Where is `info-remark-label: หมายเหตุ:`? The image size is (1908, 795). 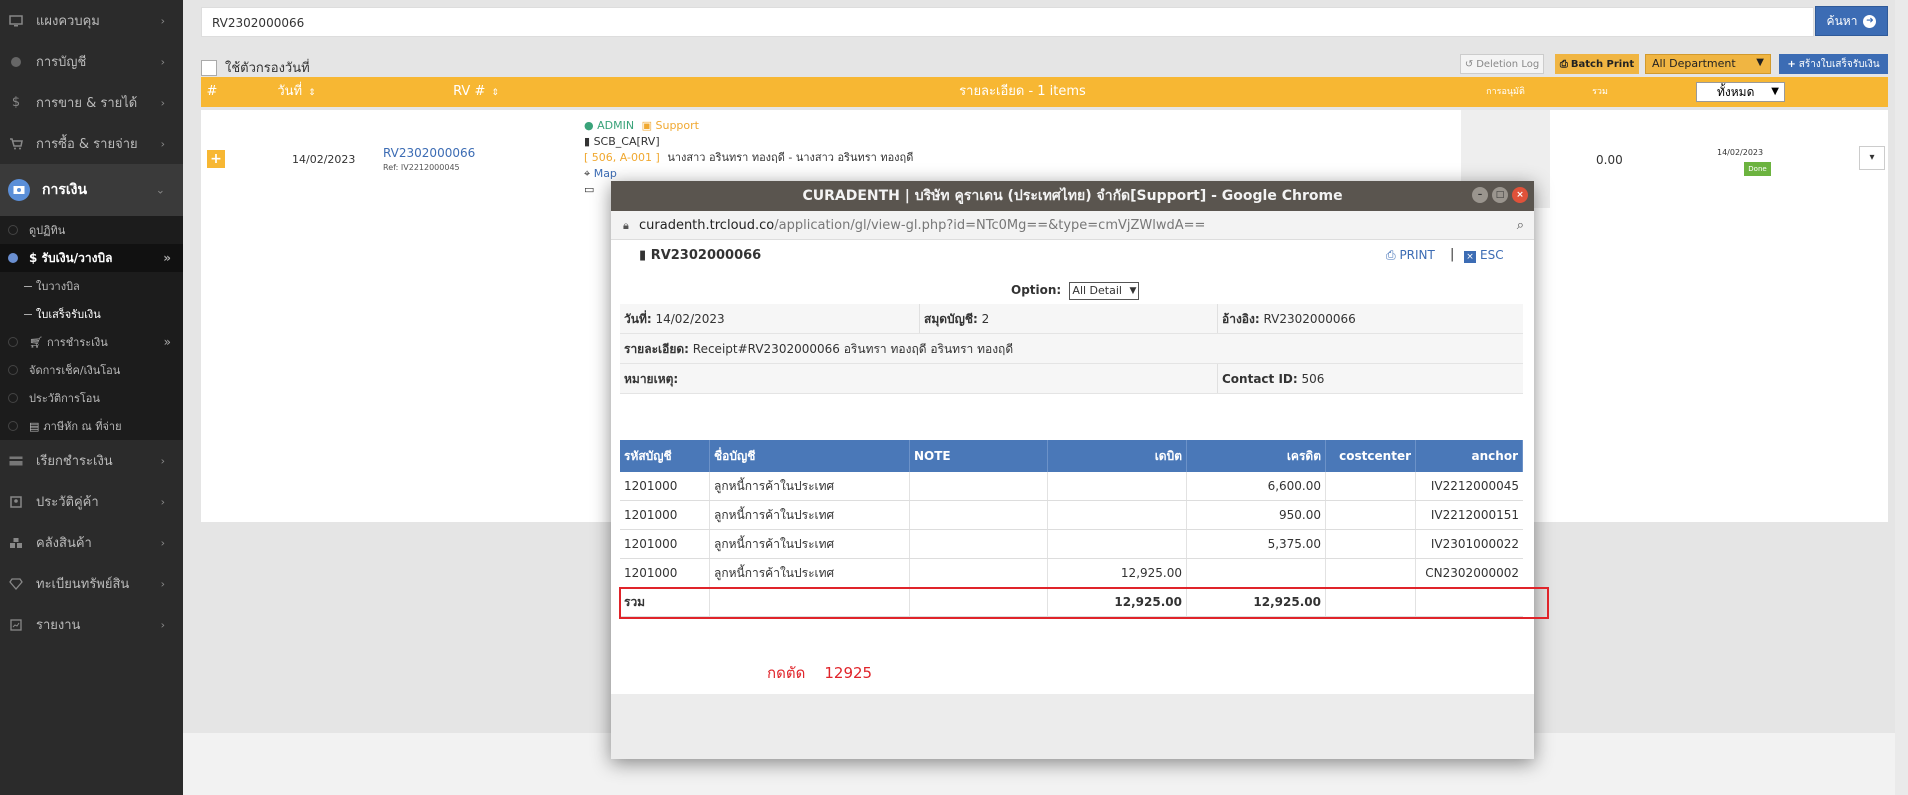
info-remark-label: หมายเหตุ: is located at coordinates (651, 379).